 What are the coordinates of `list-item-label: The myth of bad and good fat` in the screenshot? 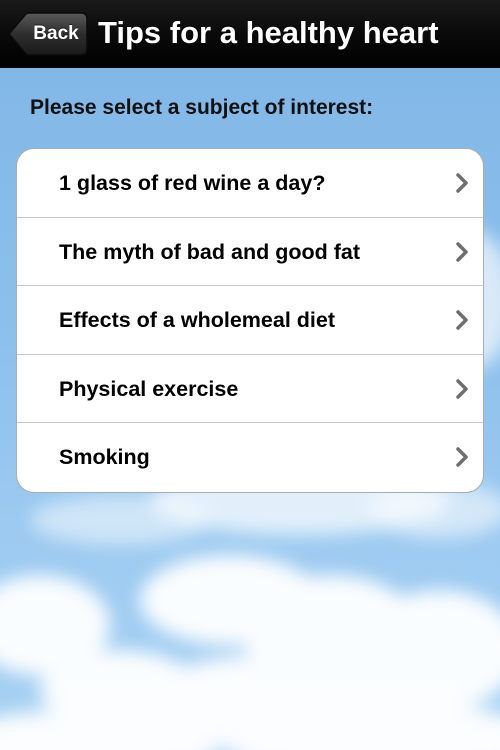 It's located at (209, 251).